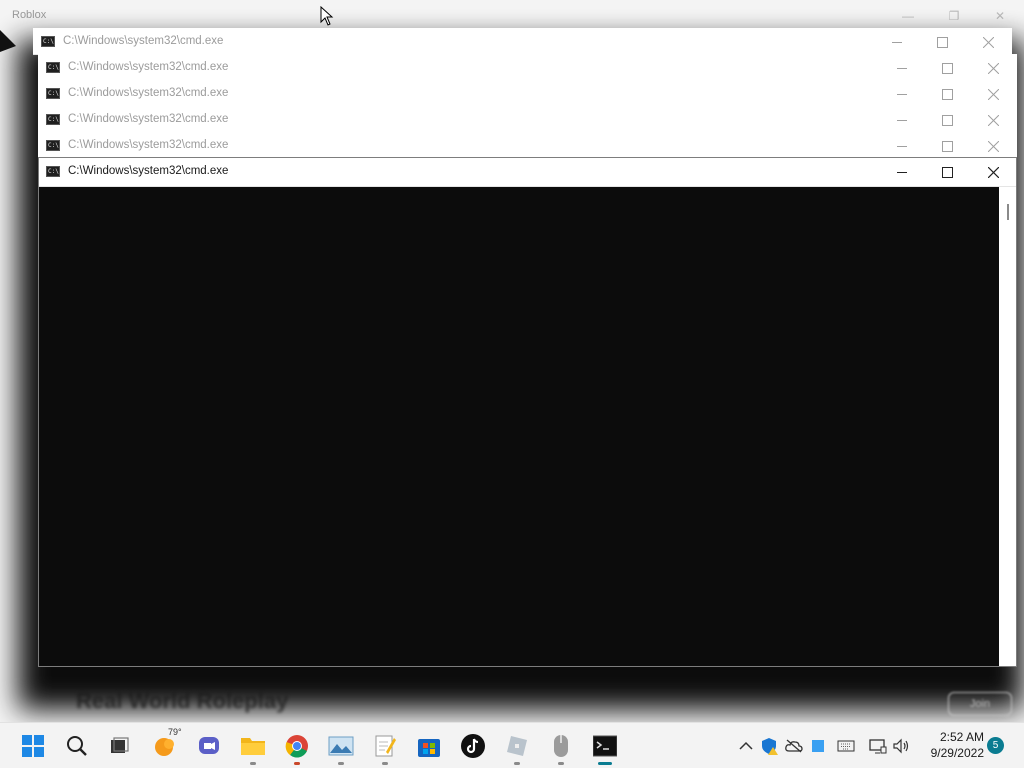  I want to click on onedrive-tray, so click(794, 746).